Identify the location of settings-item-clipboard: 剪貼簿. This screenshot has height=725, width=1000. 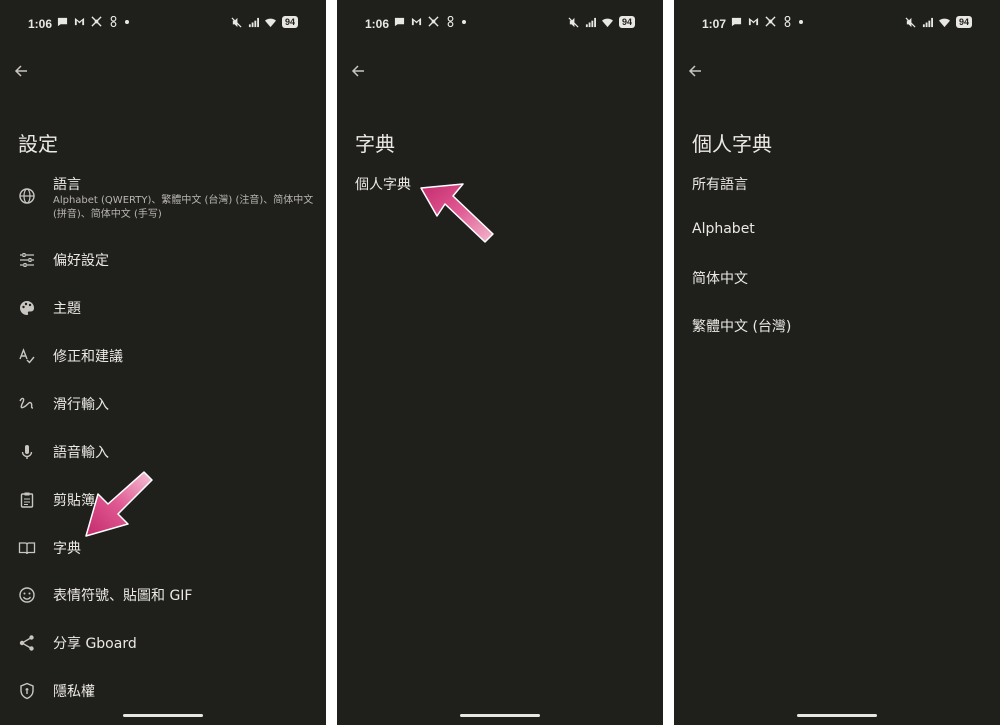
(163, 500).